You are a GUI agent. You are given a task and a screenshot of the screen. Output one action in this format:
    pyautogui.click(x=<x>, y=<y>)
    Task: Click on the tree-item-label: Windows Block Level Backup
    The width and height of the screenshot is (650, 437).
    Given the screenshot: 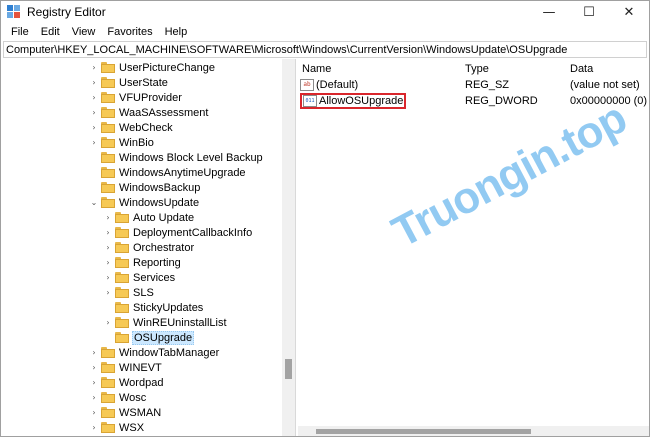 What is the action you would take?
    pyautogui.click(x=191, y=157)
    